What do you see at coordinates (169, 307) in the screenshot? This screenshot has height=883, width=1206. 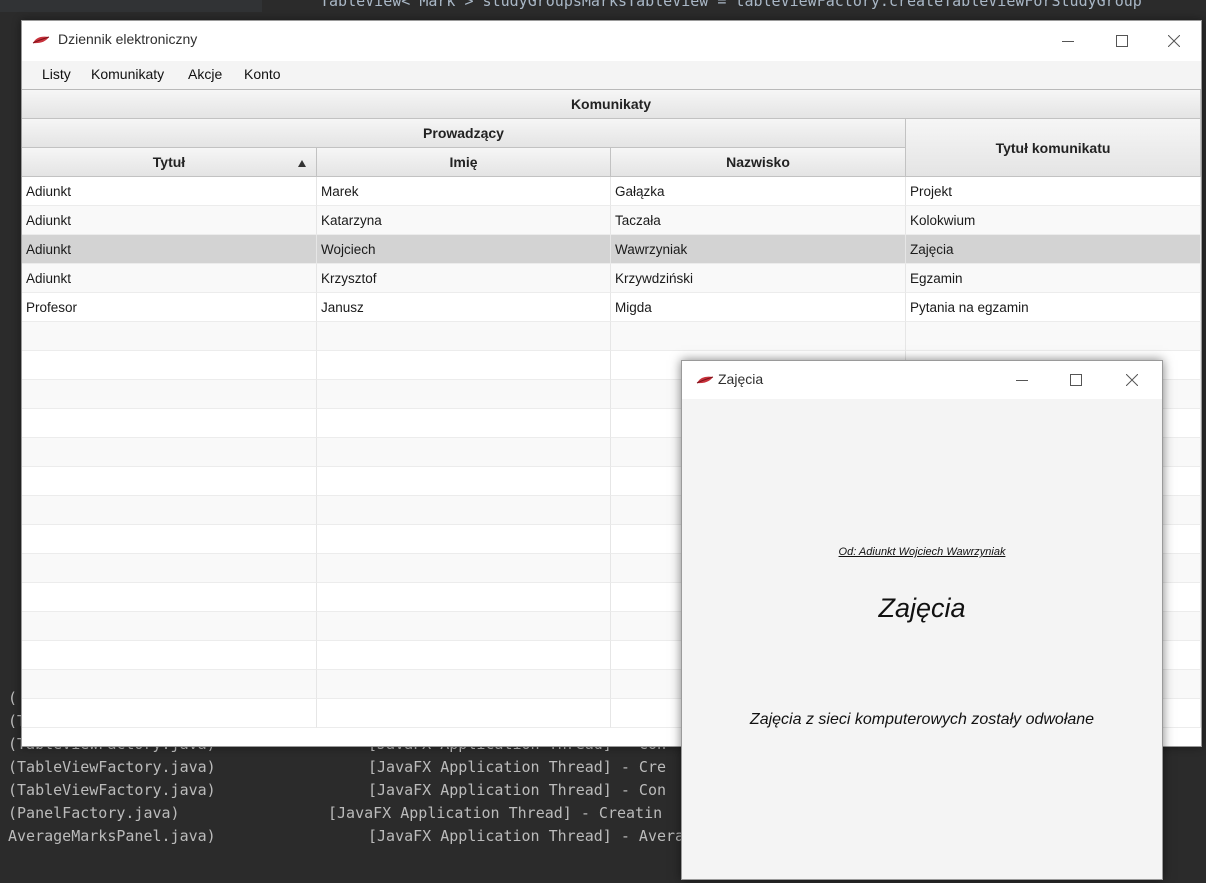 I see `table-cell: Profesor` at bounding box center [169, 307].